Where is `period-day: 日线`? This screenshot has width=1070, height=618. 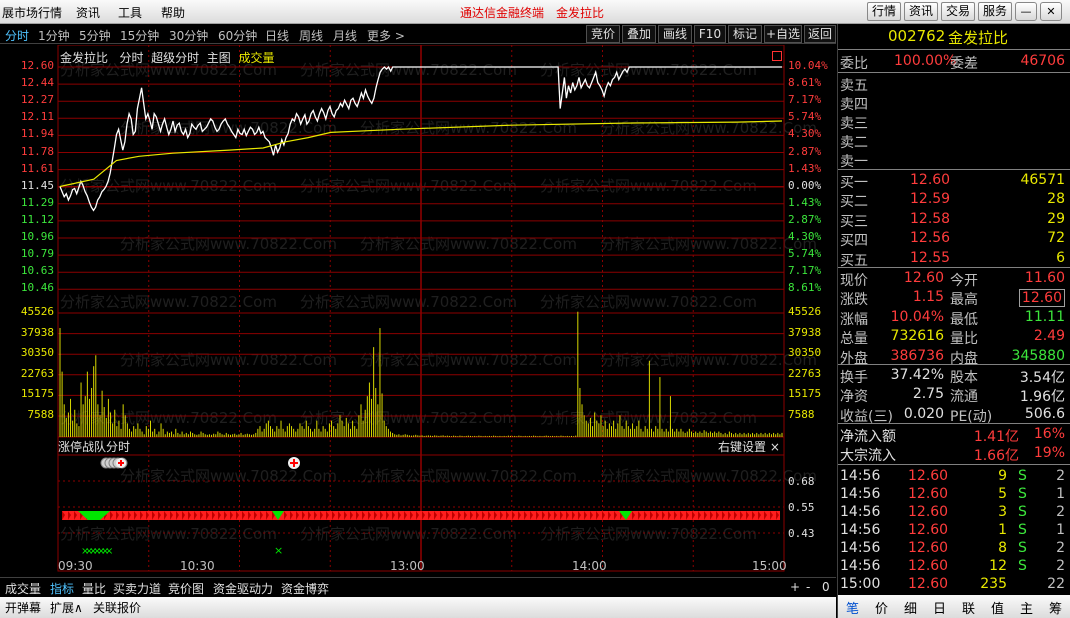 period-day: 日线 is located at coordinates (277, 35).